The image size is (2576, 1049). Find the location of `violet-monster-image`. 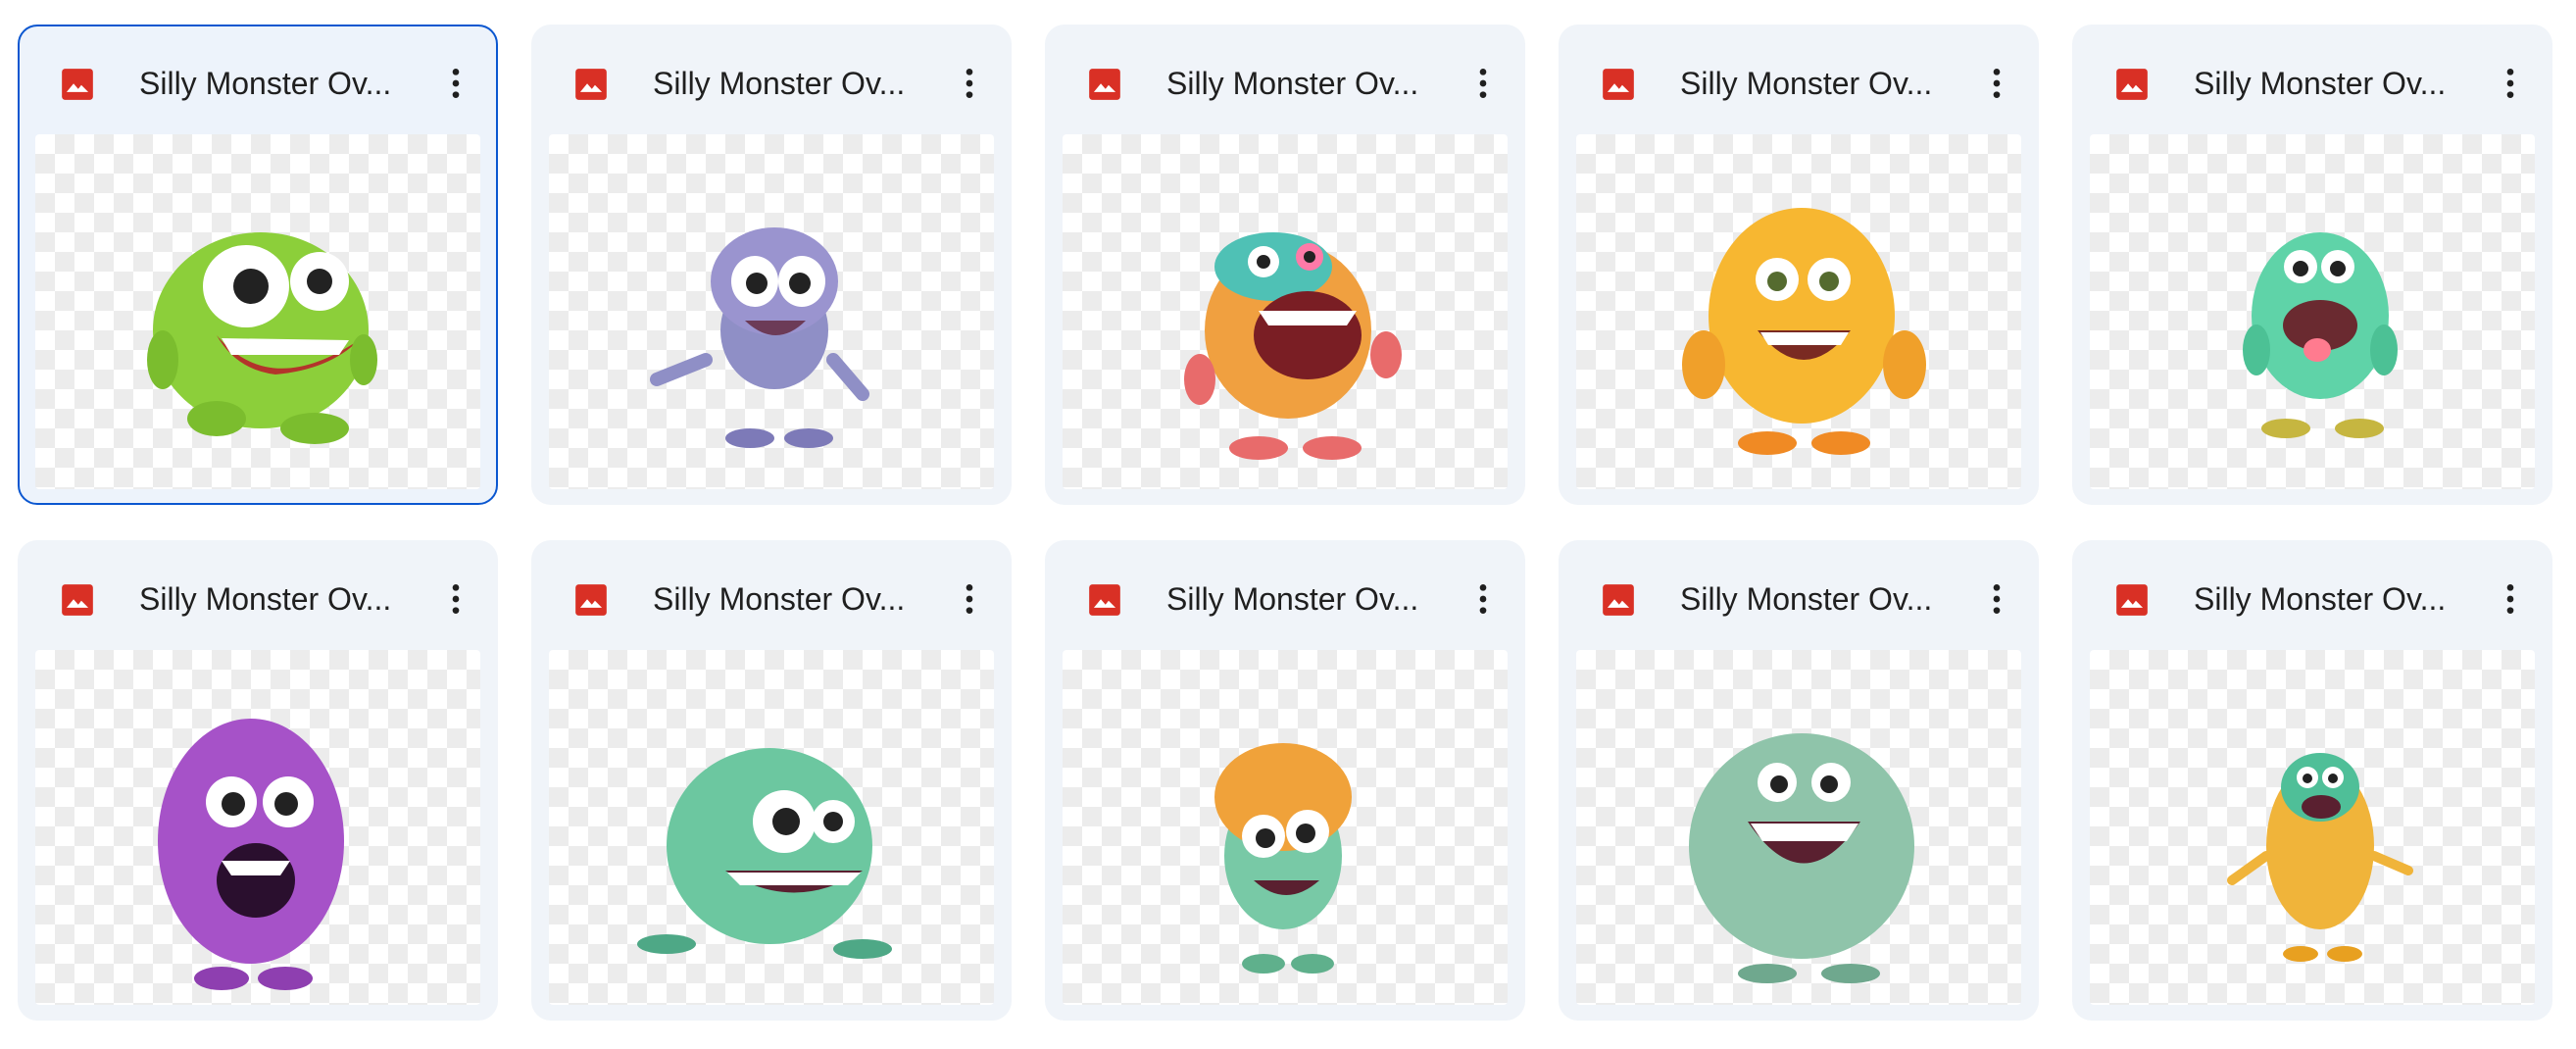

violet-monster-image is located at coordinates (251, 854).